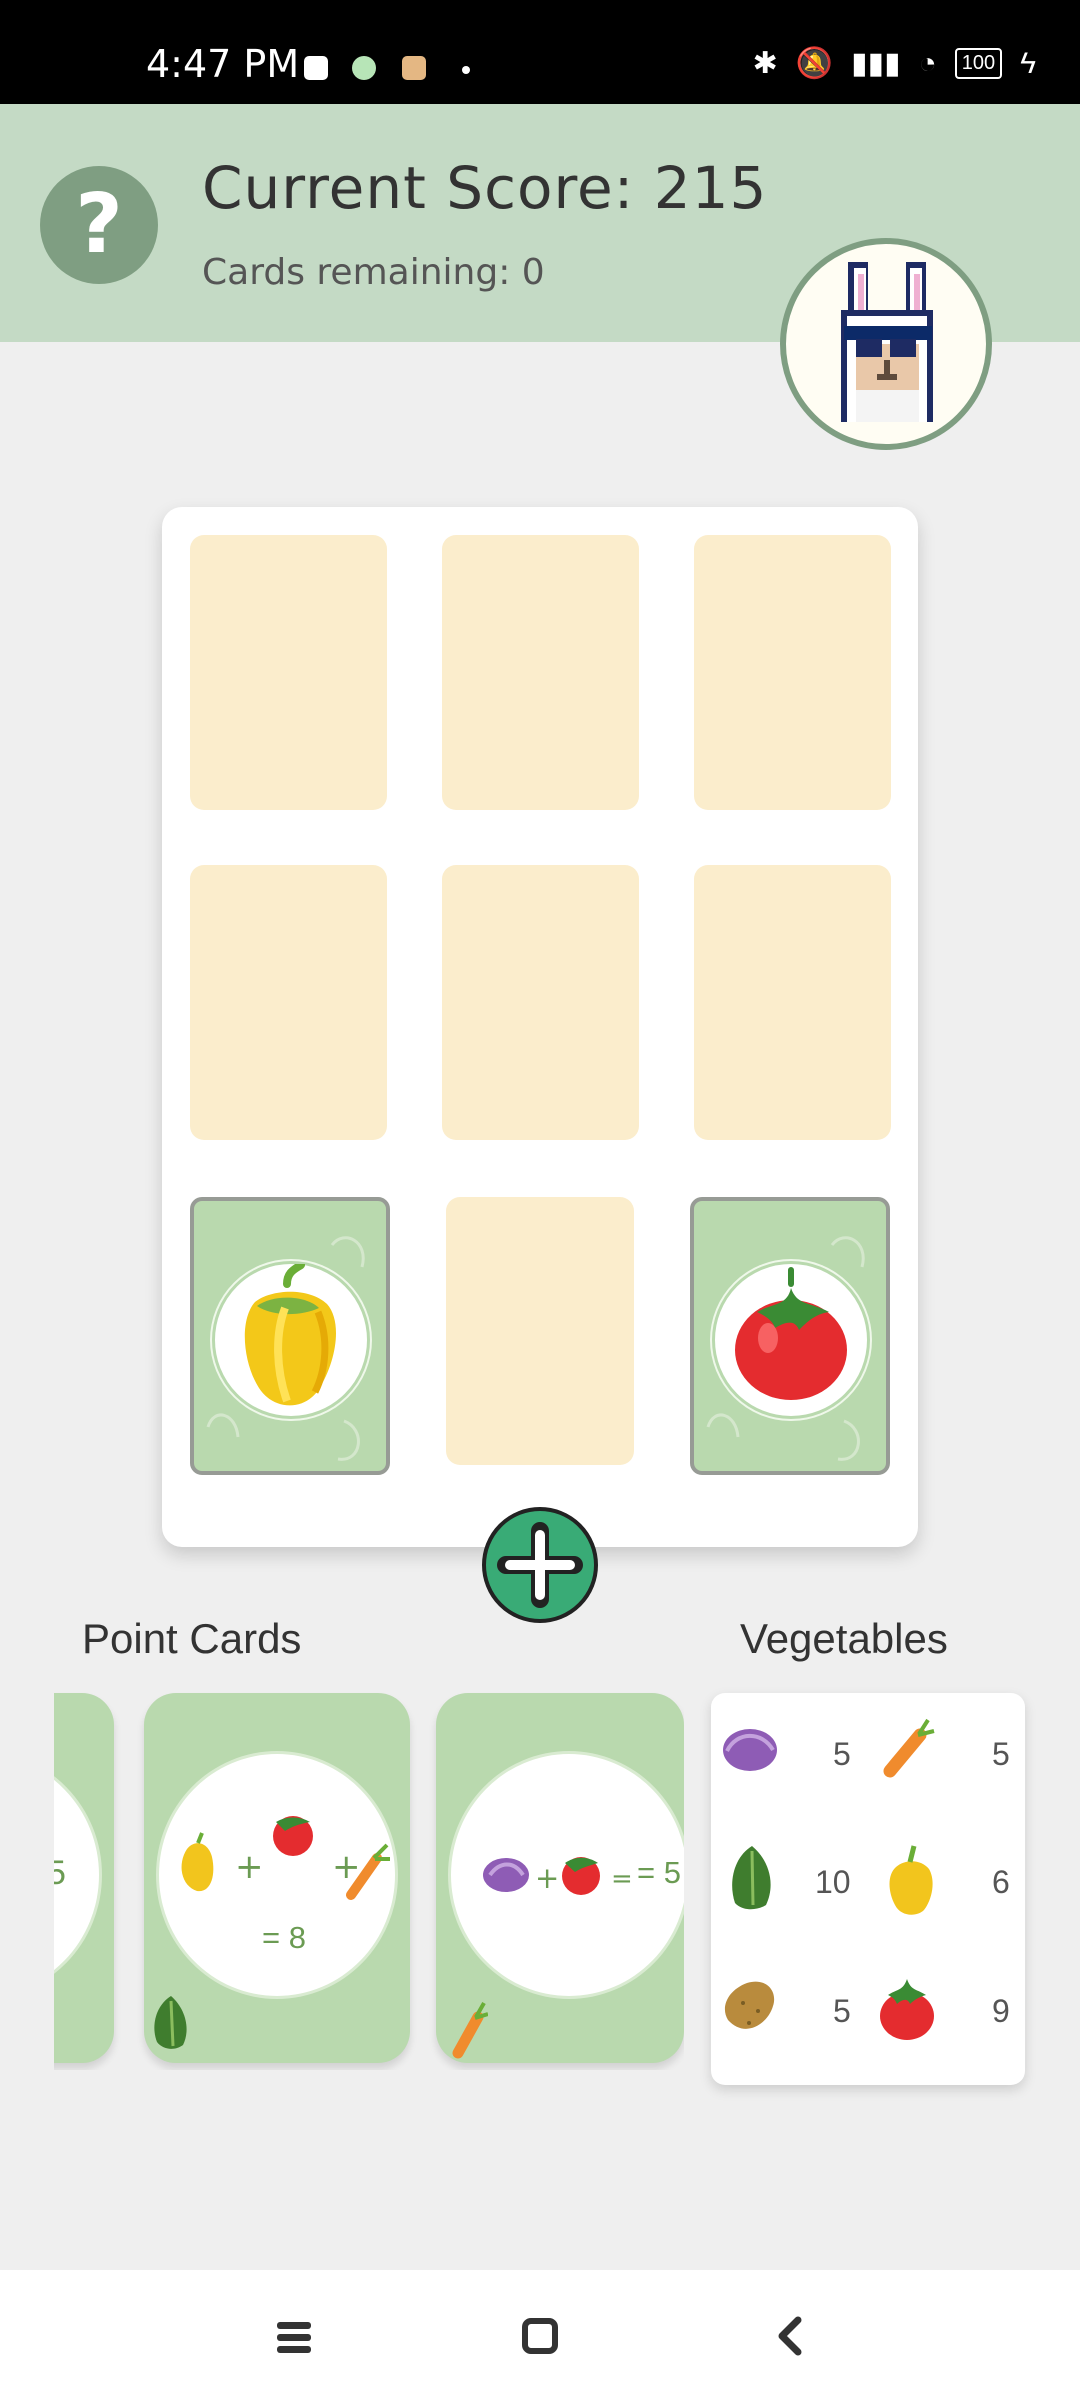 Image resolution: width=1080 pixels, height=2400 pixels. I want to click on wifi-icon: ◔, so click(927, 63).